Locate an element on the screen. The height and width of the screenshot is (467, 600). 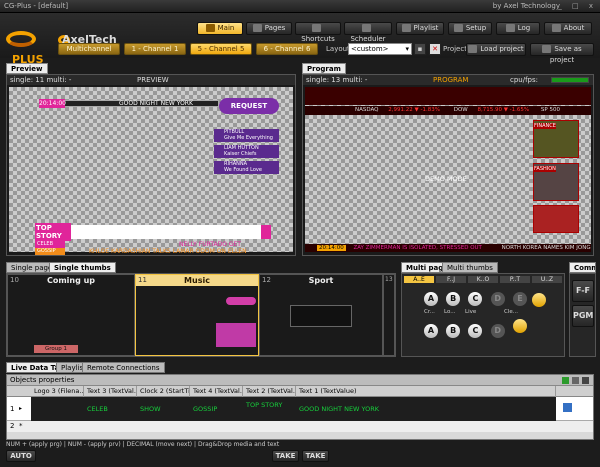
cell-text4: GOSSIP is located at coordinates (205, 409).